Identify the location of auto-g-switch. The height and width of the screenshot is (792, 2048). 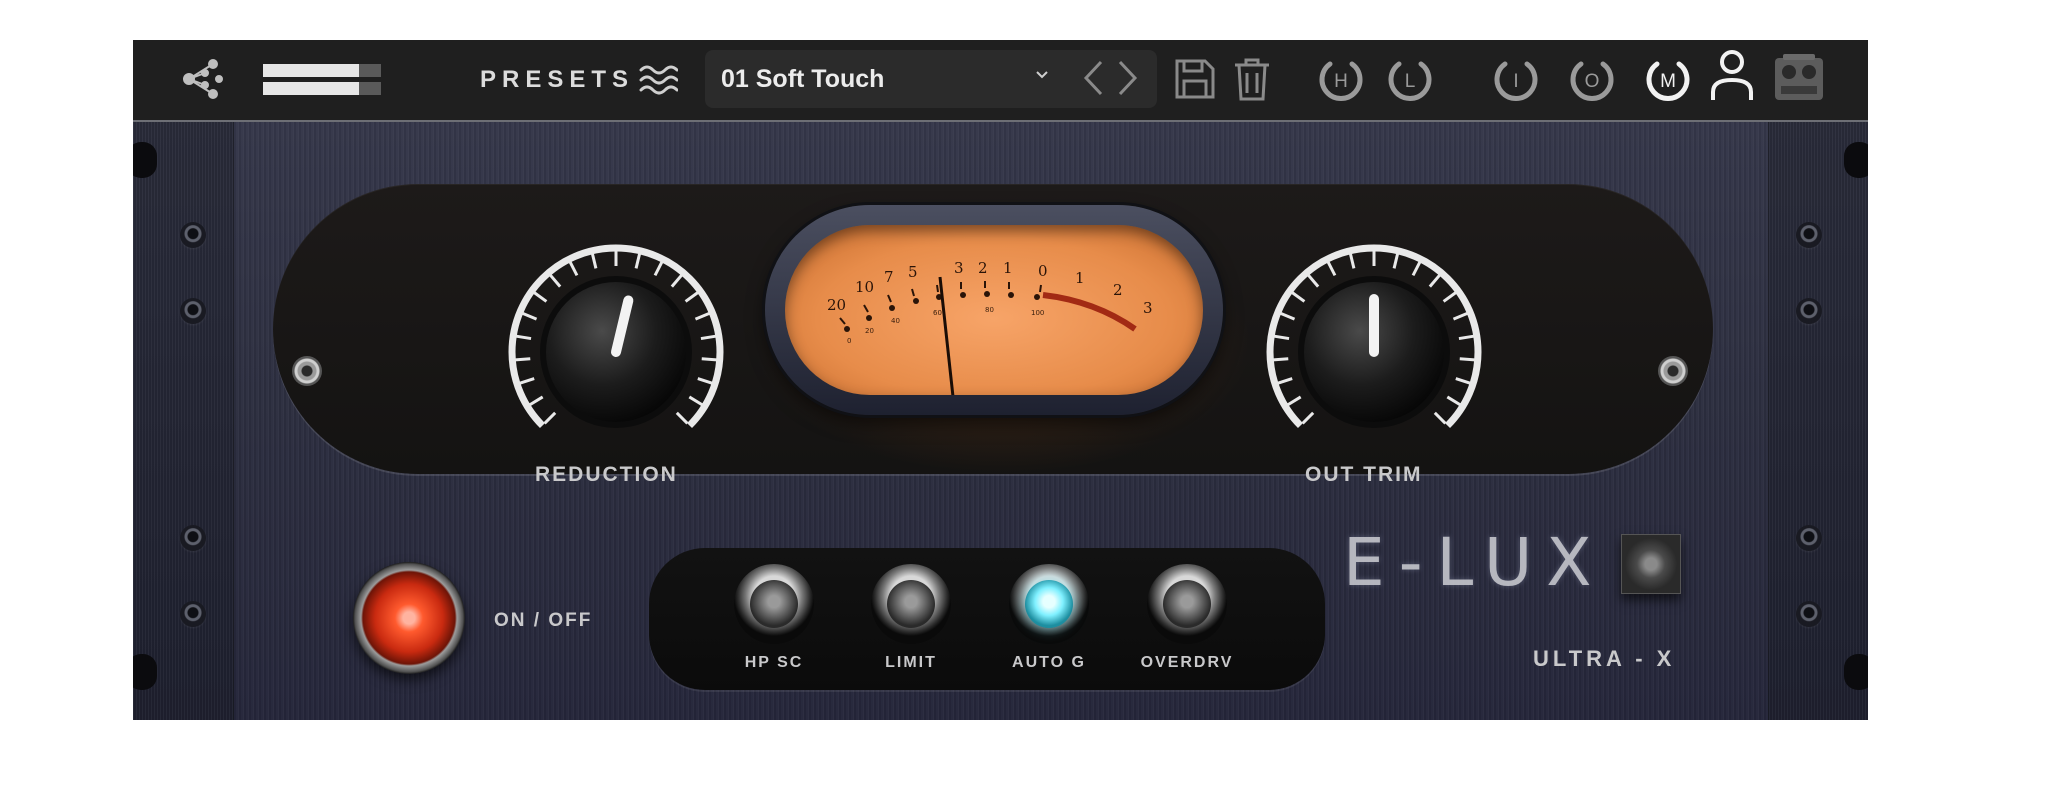
(1049, 604).